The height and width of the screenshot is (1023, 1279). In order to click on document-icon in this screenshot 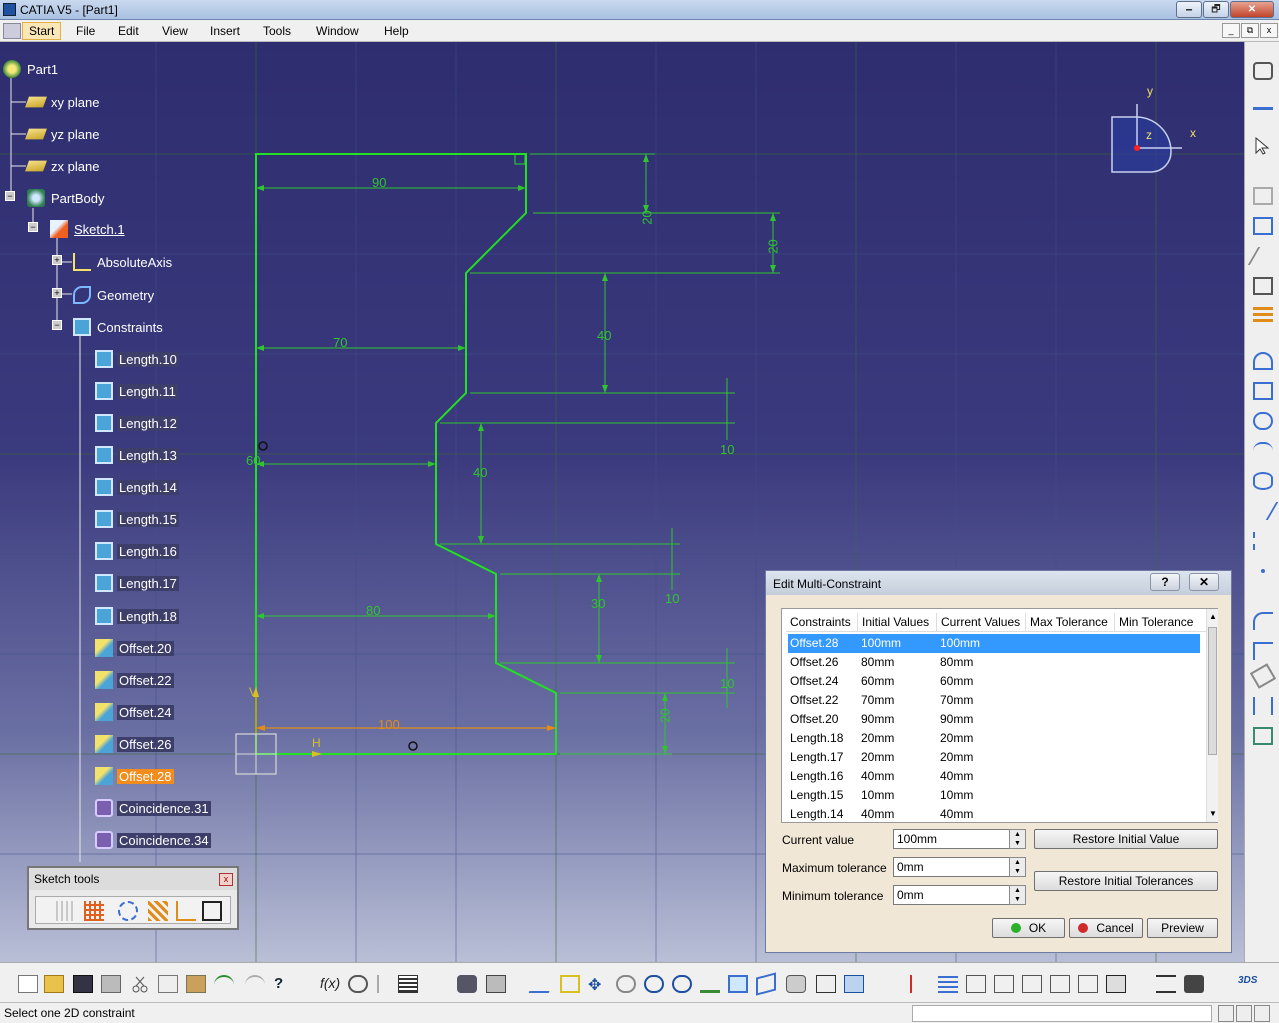, I will do `click(12, 31)`.